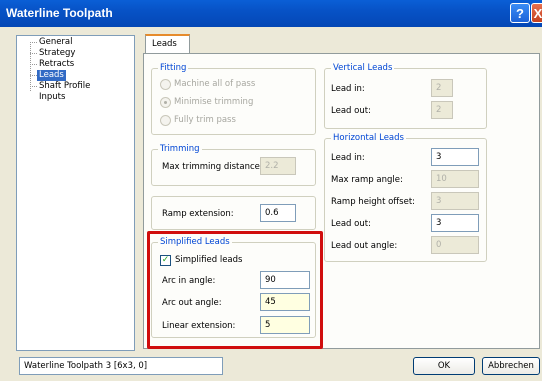  I want to click on horizontal-lead-out-label: Lead out:, so click(351, 224).